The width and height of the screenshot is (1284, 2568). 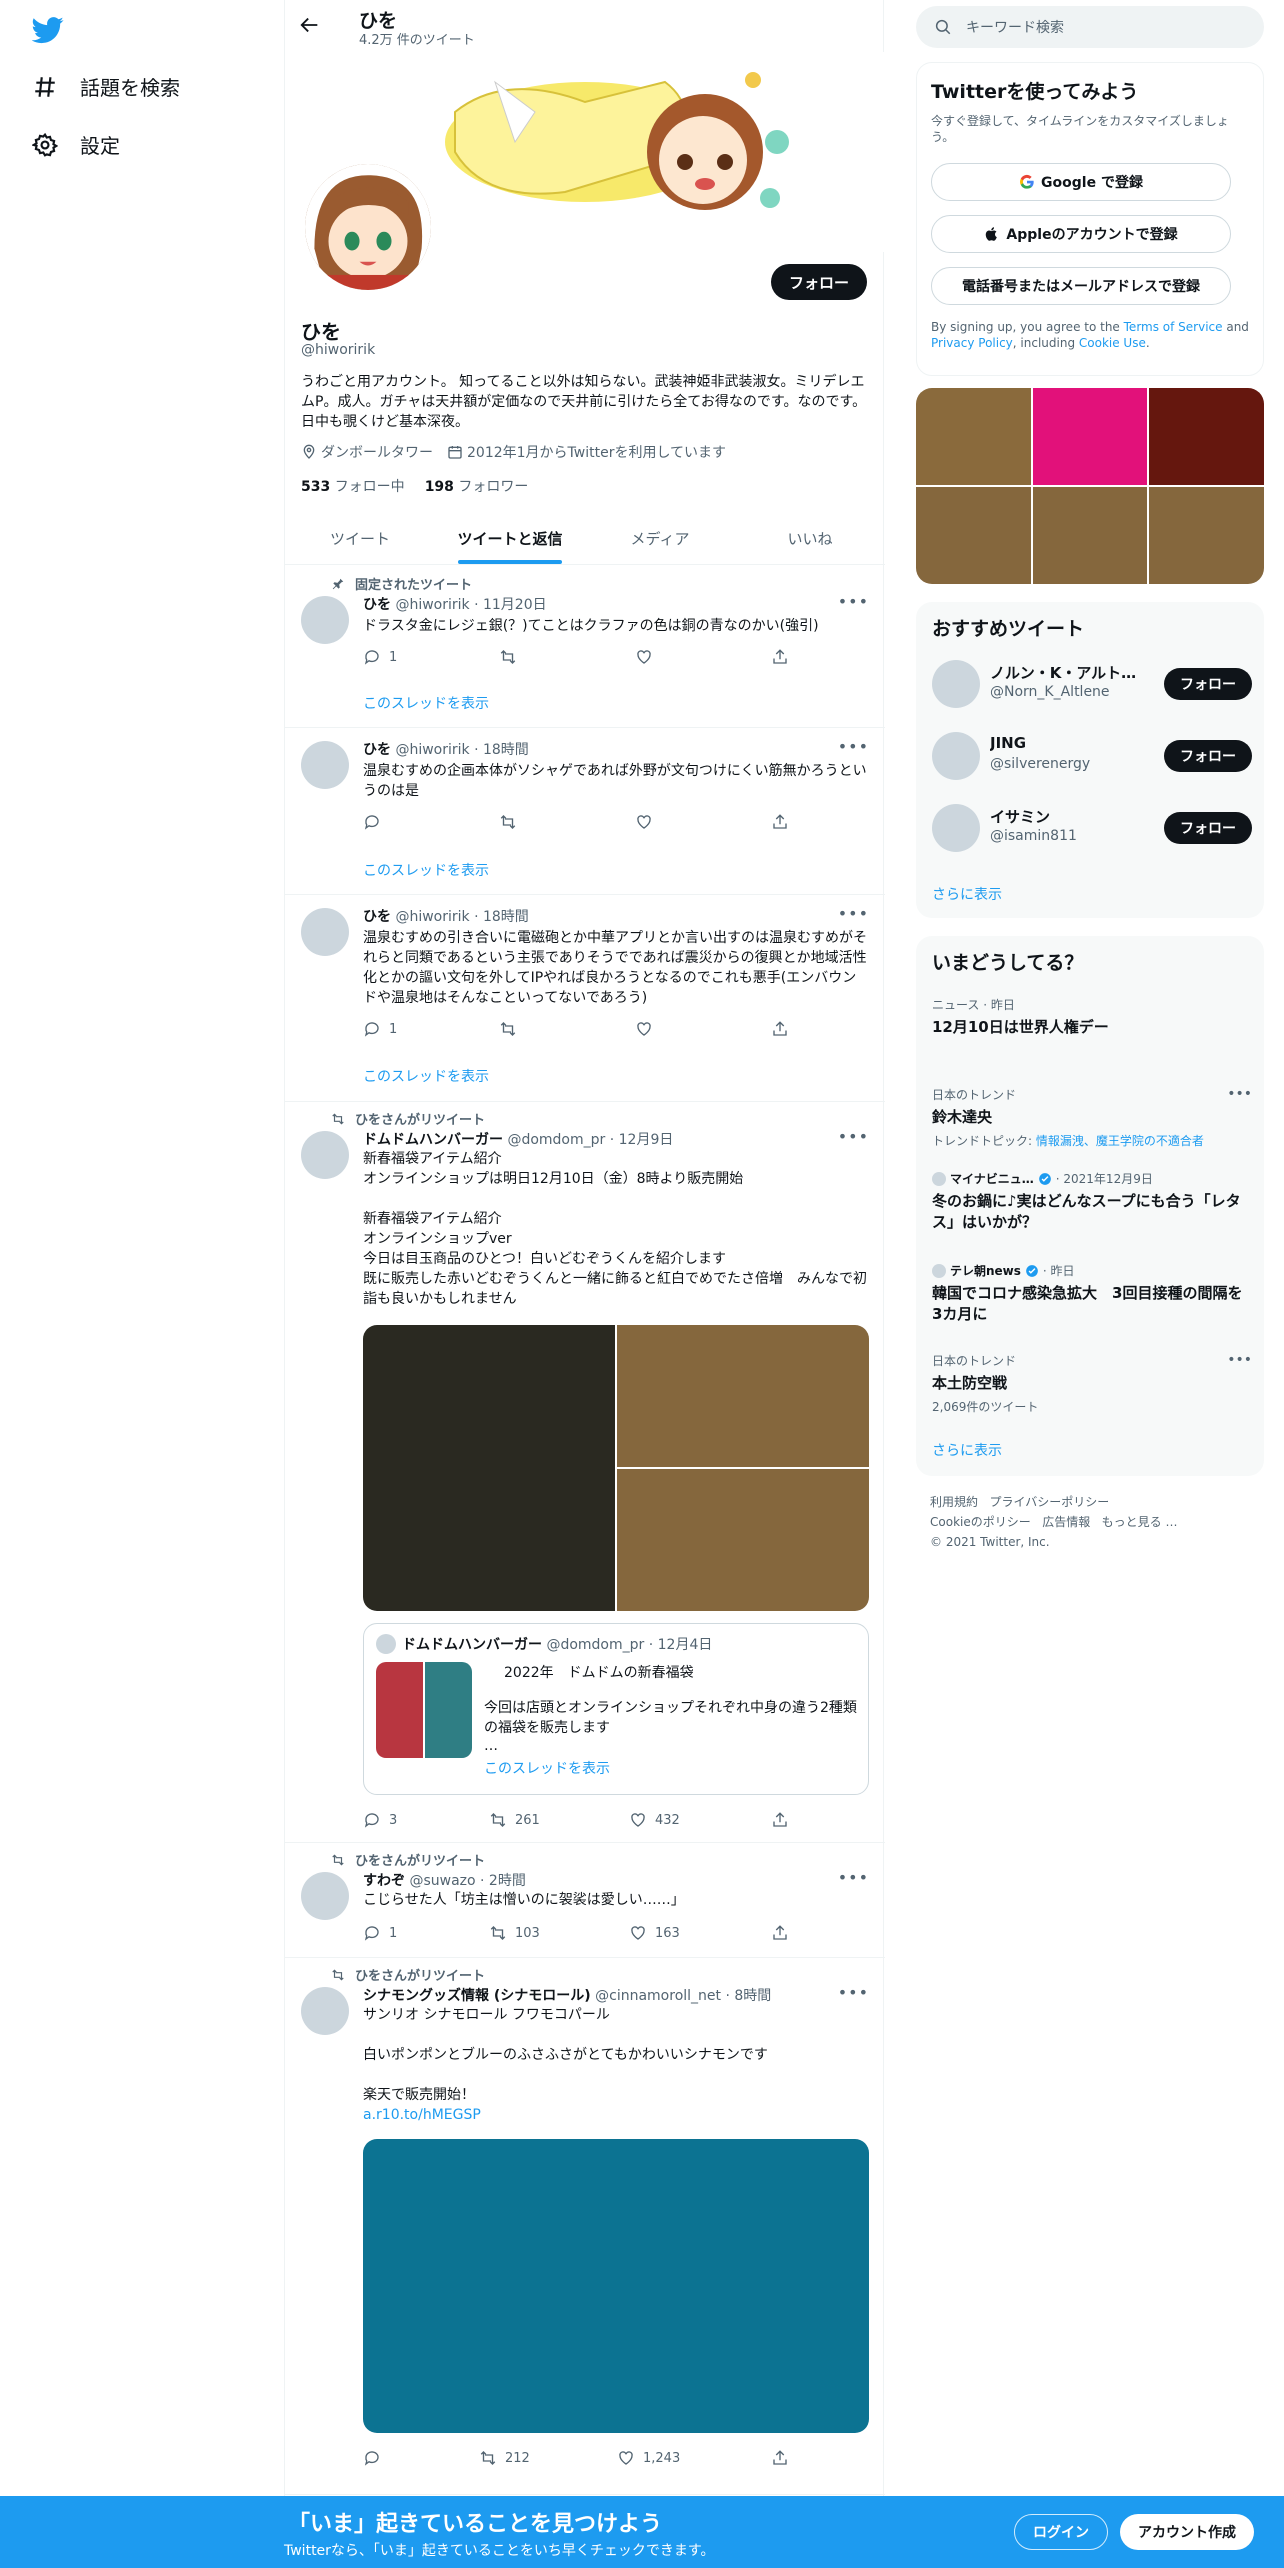 What do you see at coordinates (810, 538) in the screenshot?
I see `tab-likes: いいね` at bounding box center [810, 538].